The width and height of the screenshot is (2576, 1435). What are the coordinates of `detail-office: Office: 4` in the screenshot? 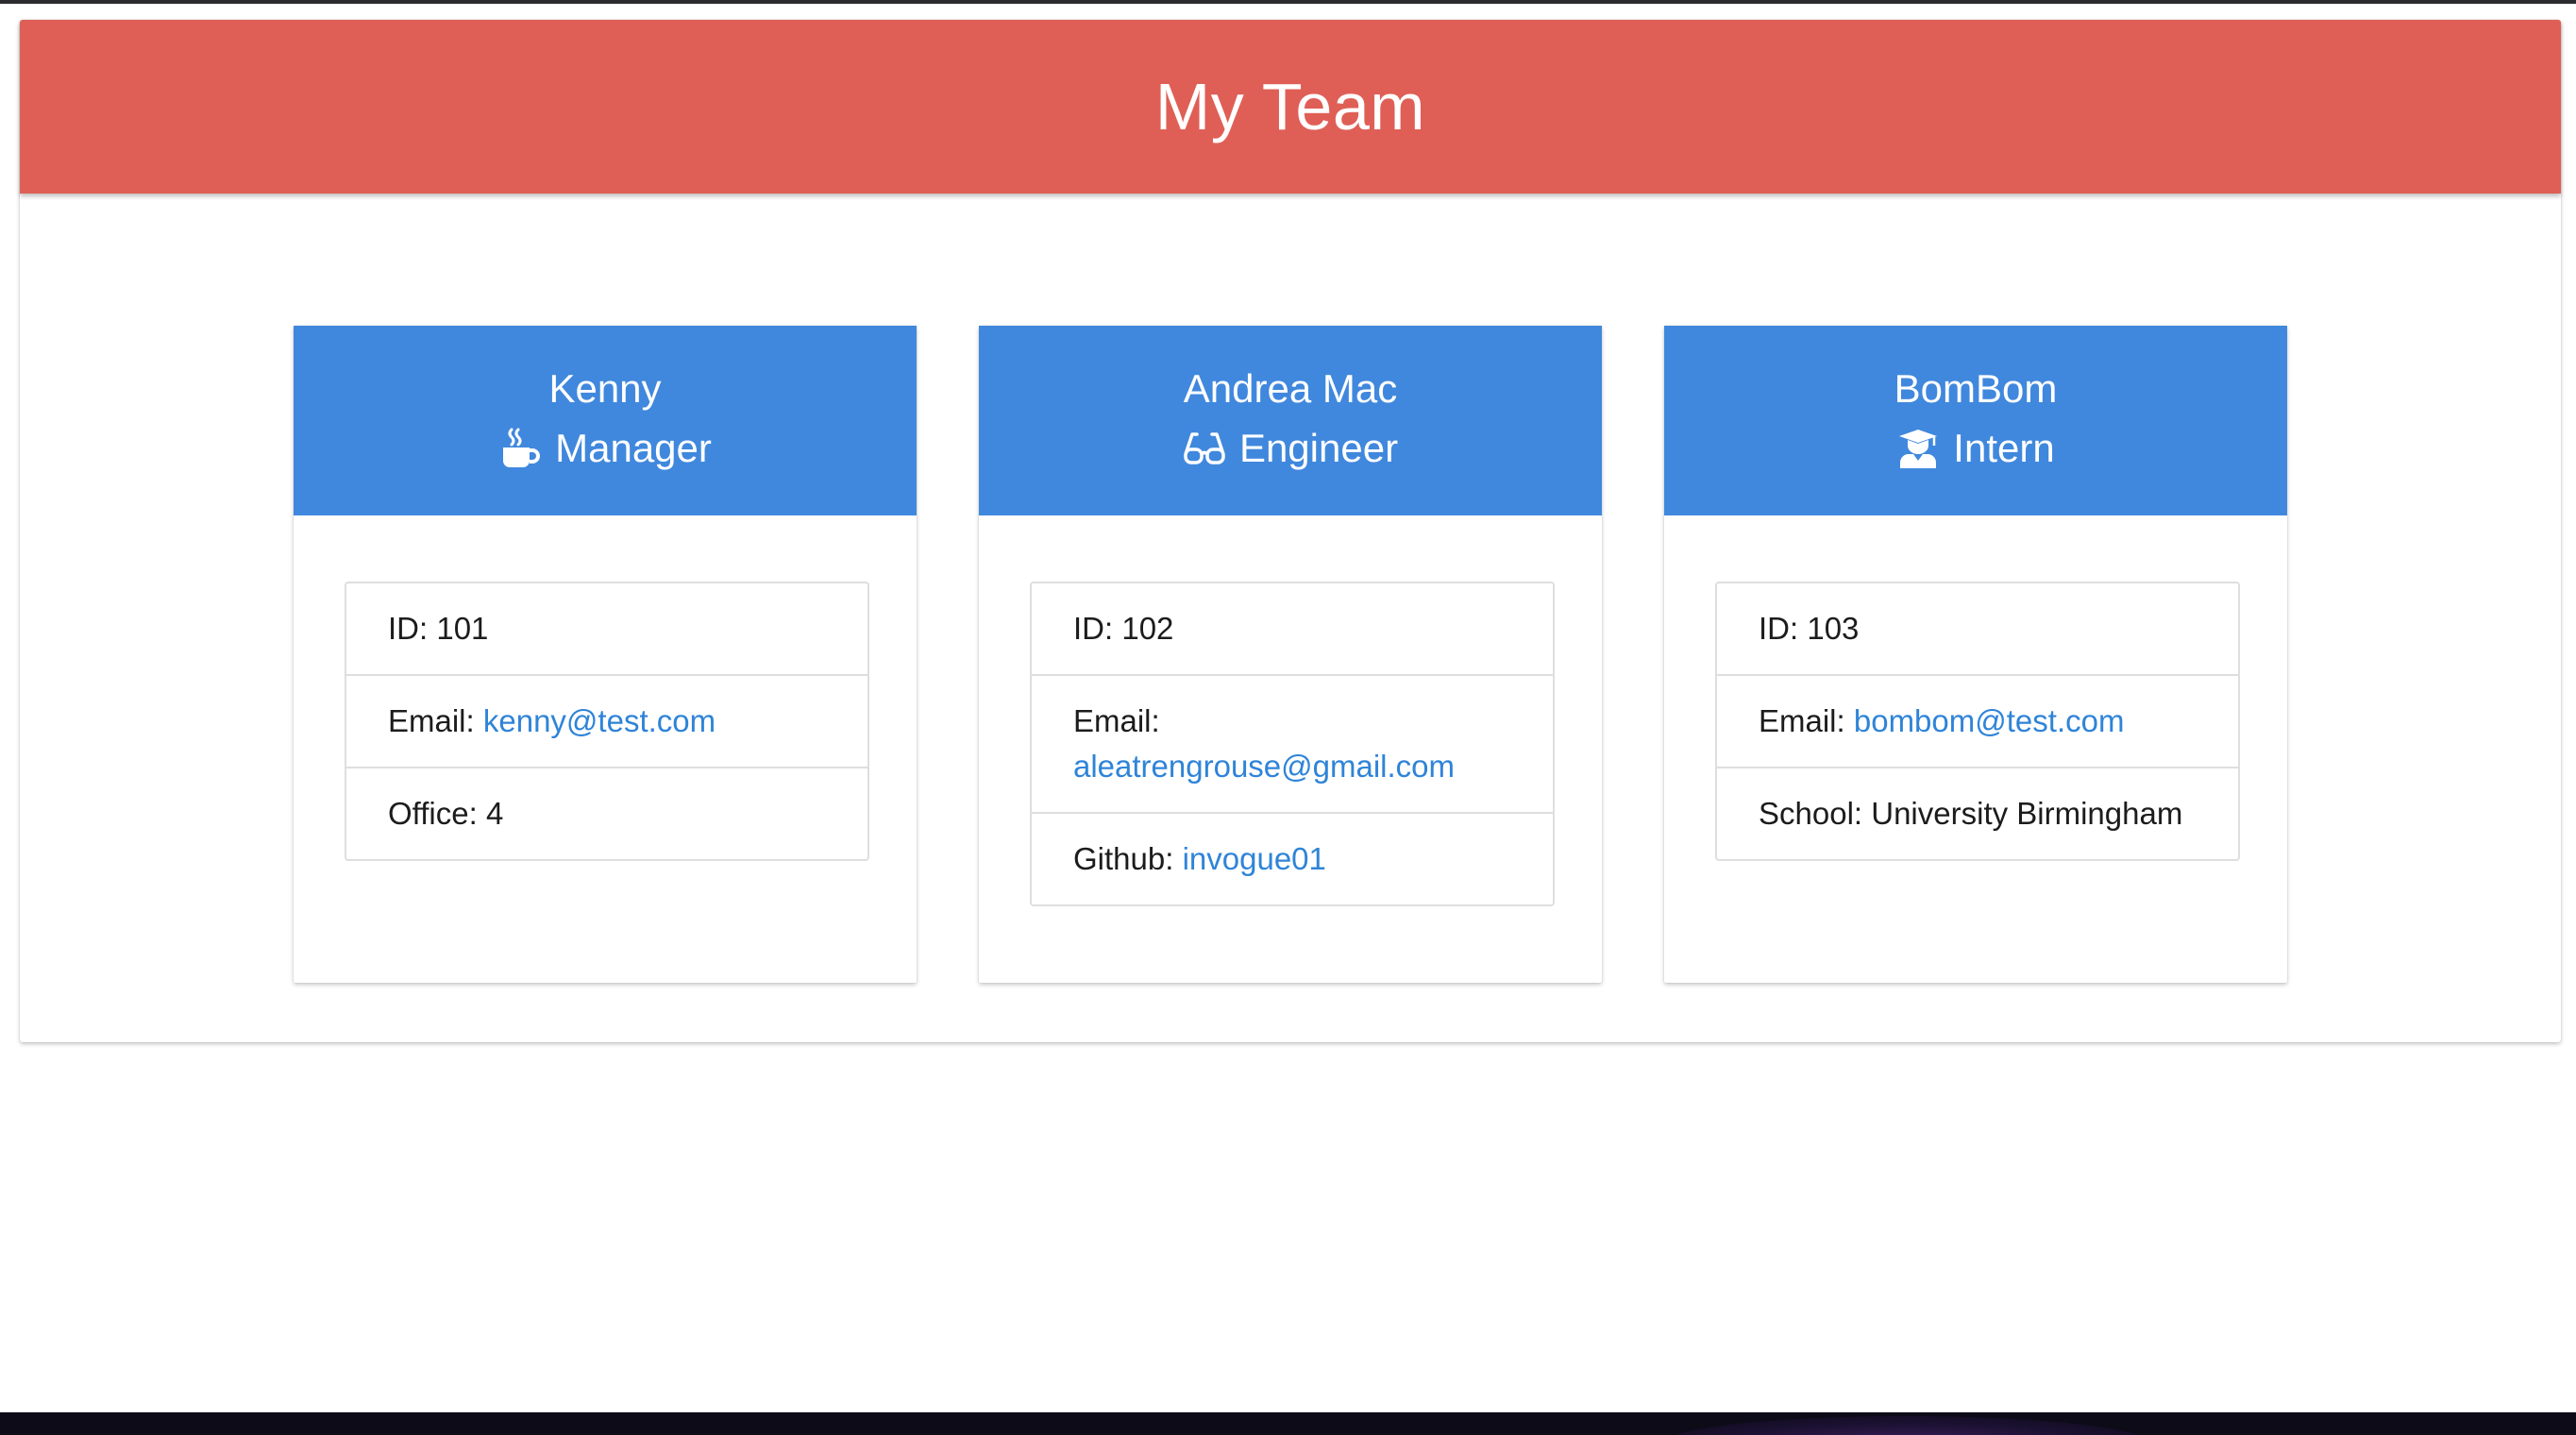 It's located at (607, 813).